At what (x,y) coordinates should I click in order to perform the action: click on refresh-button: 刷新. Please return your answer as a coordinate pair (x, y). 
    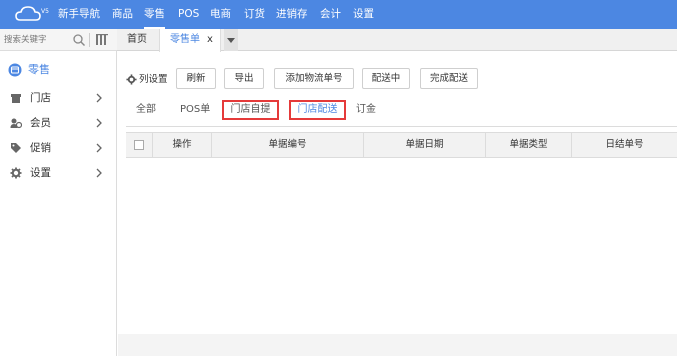
    Looking at the image, I should click on (196, 78).